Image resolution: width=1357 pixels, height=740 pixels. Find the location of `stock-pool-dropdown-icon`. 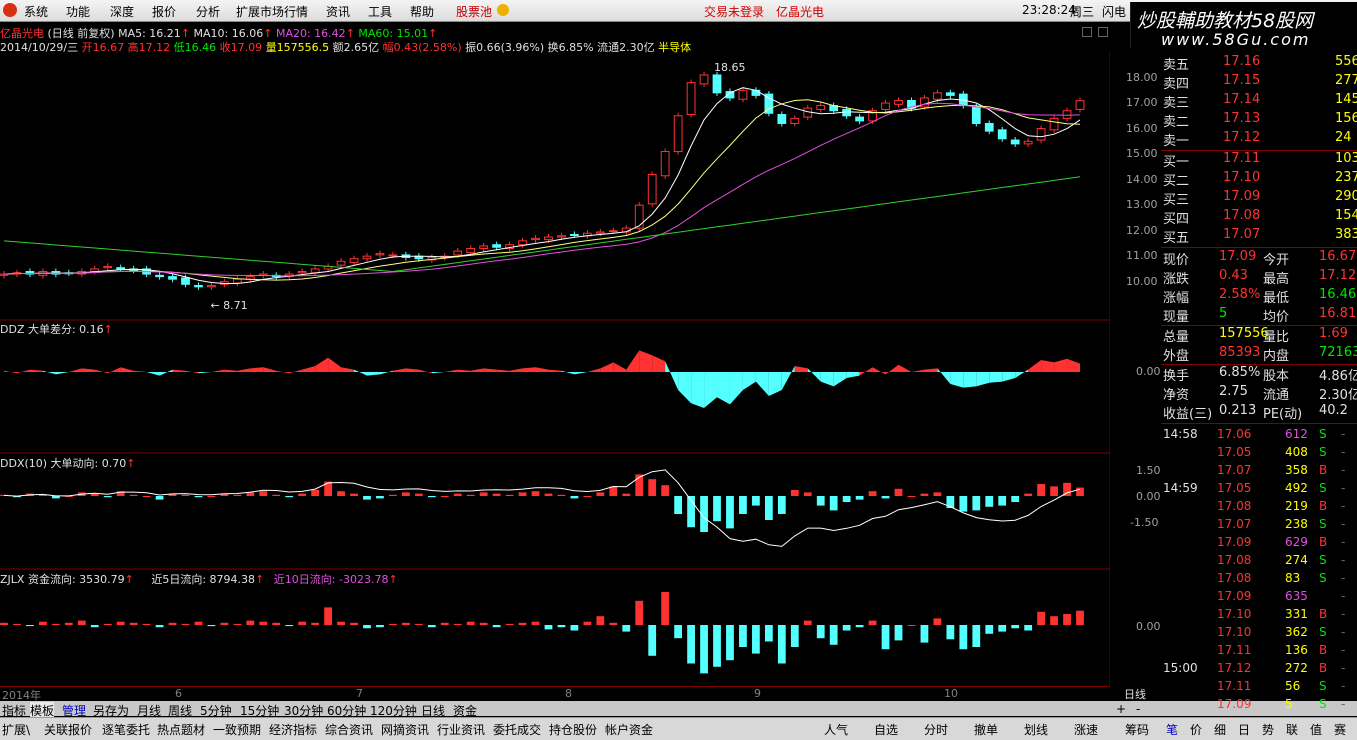

stock-pool-dropdown-icon is located at coordinates (503, 10).